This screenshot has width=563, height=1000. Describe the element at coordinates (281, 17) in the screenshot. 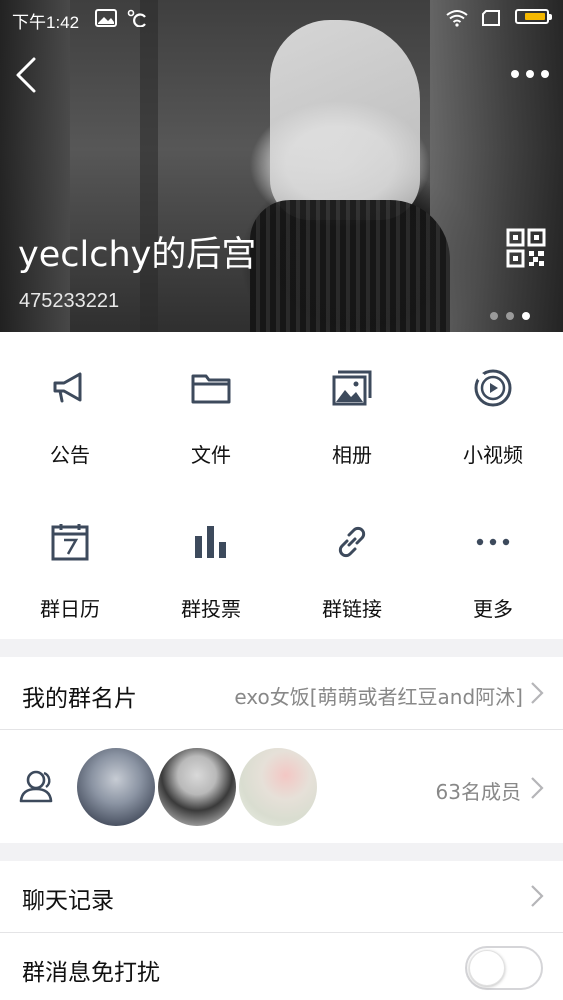

I see `status-bar: 下午1:42` at that location.